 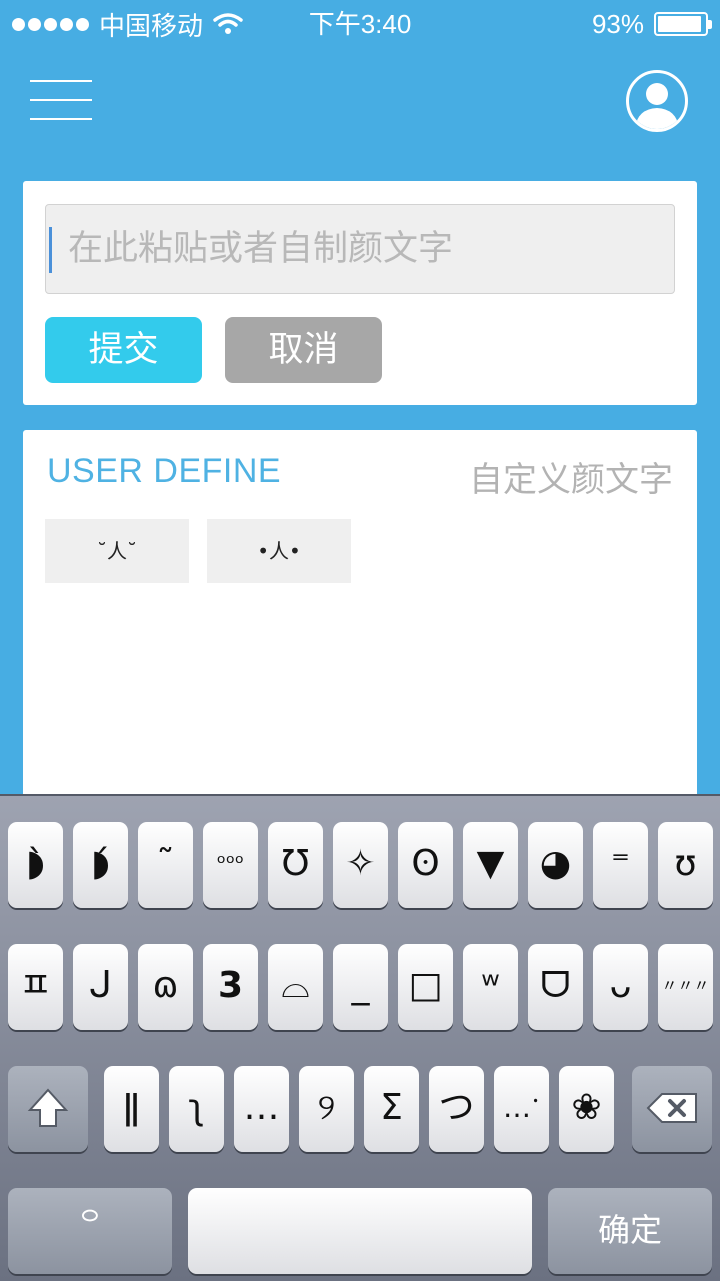 What do you see at coordinates (164, 471) in the screenshot?
I see `section-title: USER DEFINE` at bounding box center [164, 471].